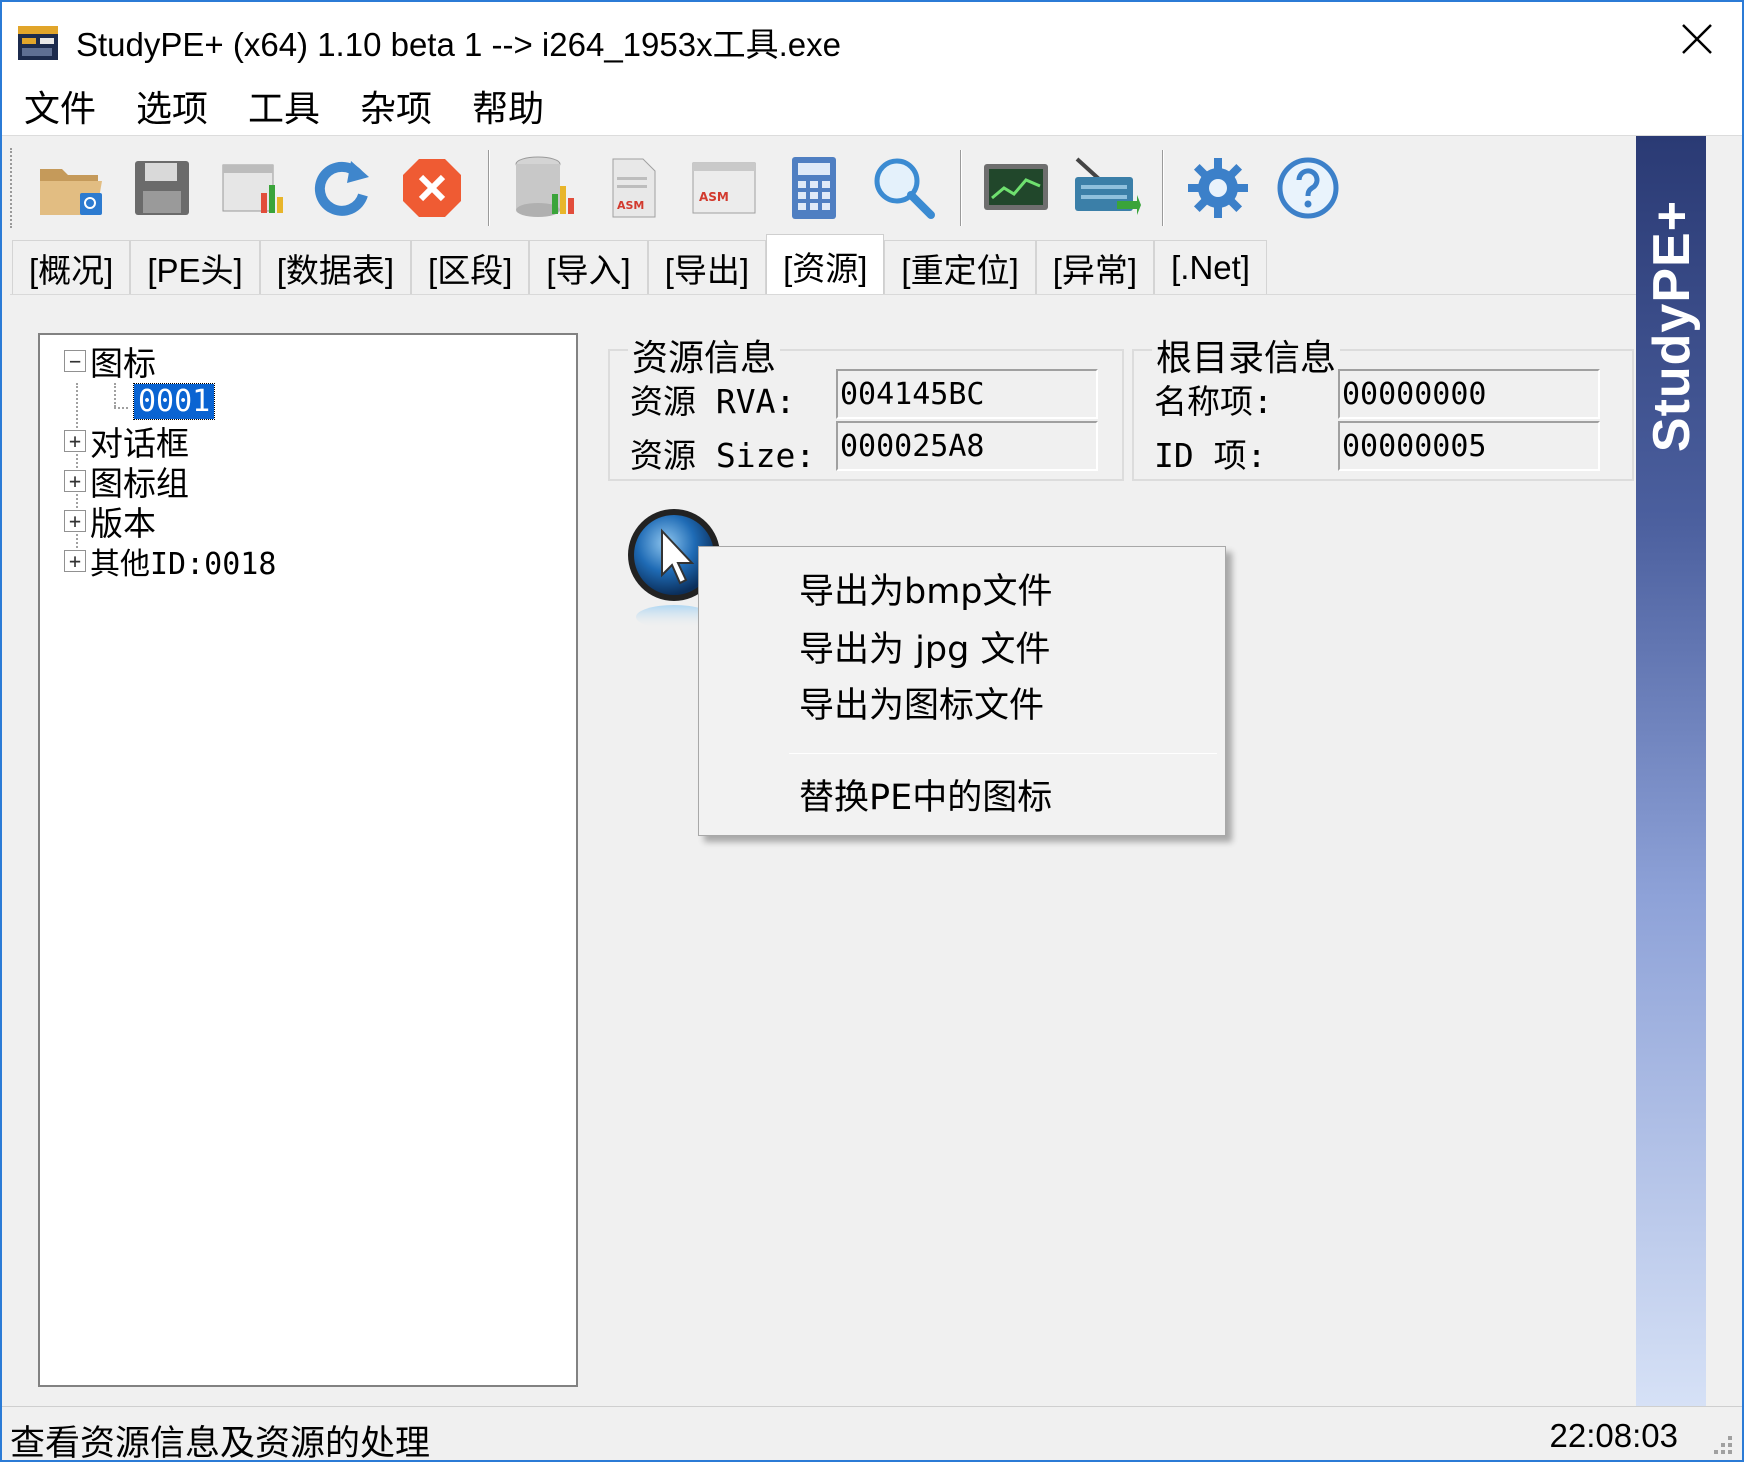 The height and width of the screenshot is (1462, 1744). Describe the element at coordinates (967, 394) in the screenshot. I see `rva-field: 004145BC` at that location.